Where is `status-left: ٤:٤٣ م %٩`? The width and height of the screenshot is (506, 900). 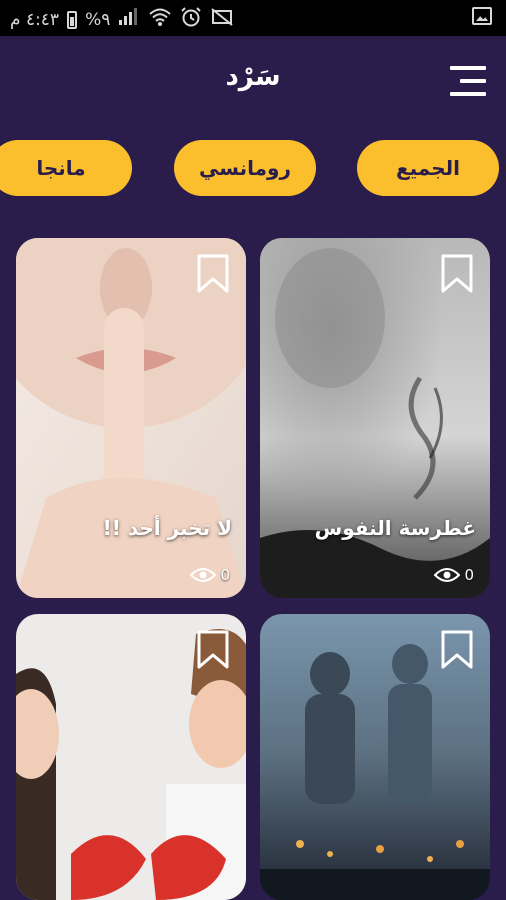
status-left: ٤:٤٣ م %٩ is located at coordinates (122, 19).